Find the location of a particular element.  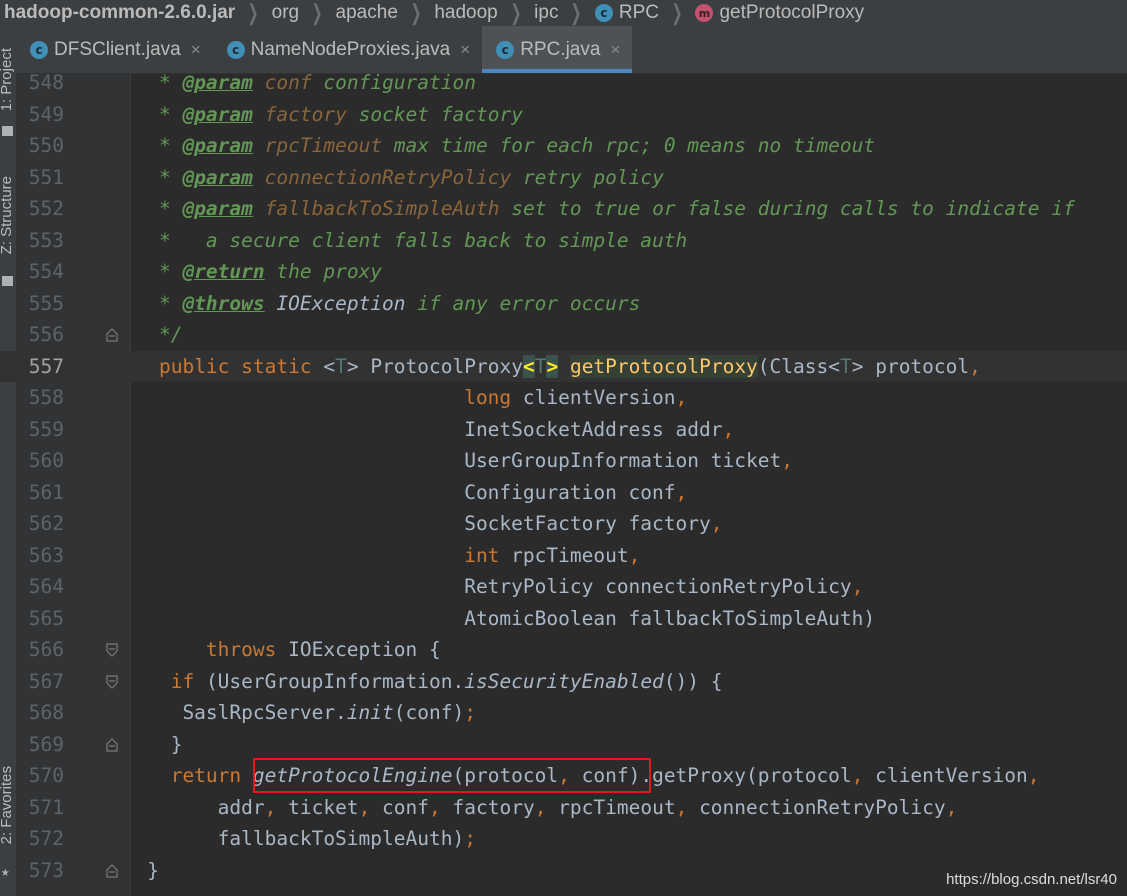

breadcrumb-item: apache is located at coordinates (368, 13).